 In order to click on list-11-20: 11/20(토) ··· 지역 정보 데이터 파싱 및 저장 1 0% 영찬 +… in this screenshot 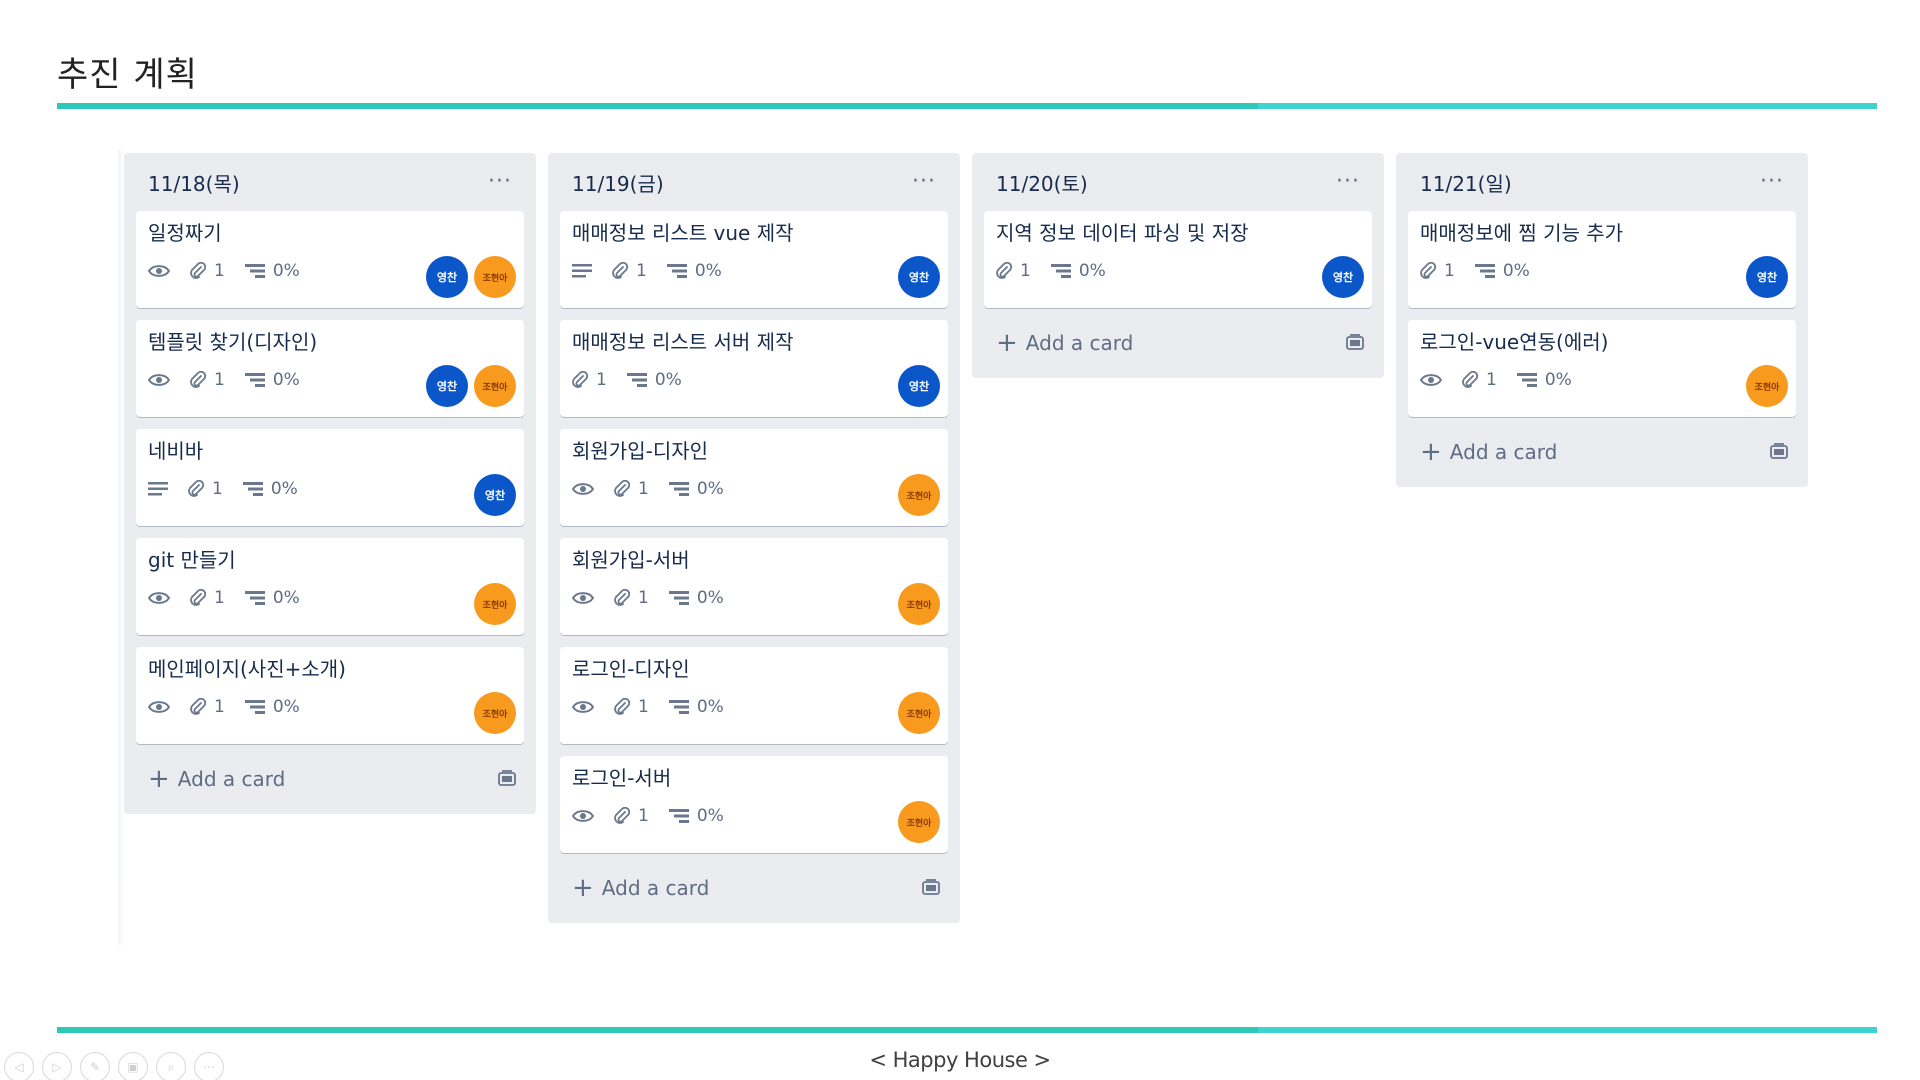, I will do `click(1178, 265)`.